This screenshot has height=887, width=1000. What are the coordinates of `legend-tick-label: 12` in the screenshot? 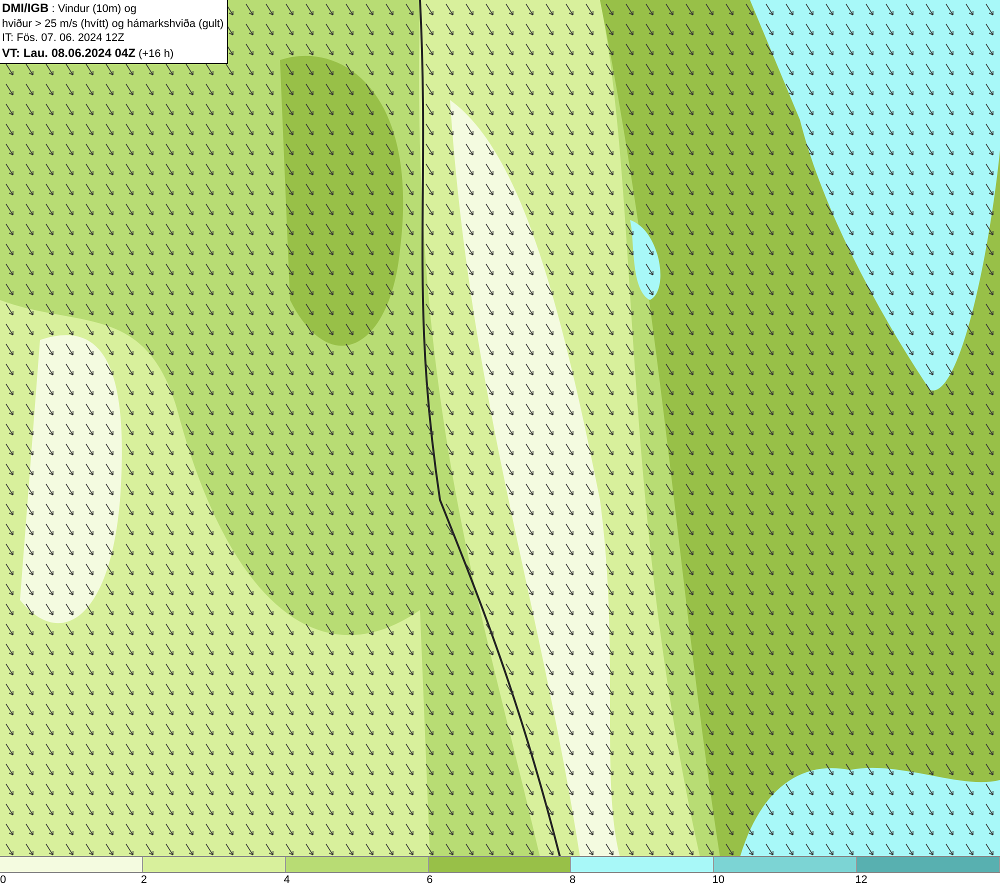 It's located at (861, 880).